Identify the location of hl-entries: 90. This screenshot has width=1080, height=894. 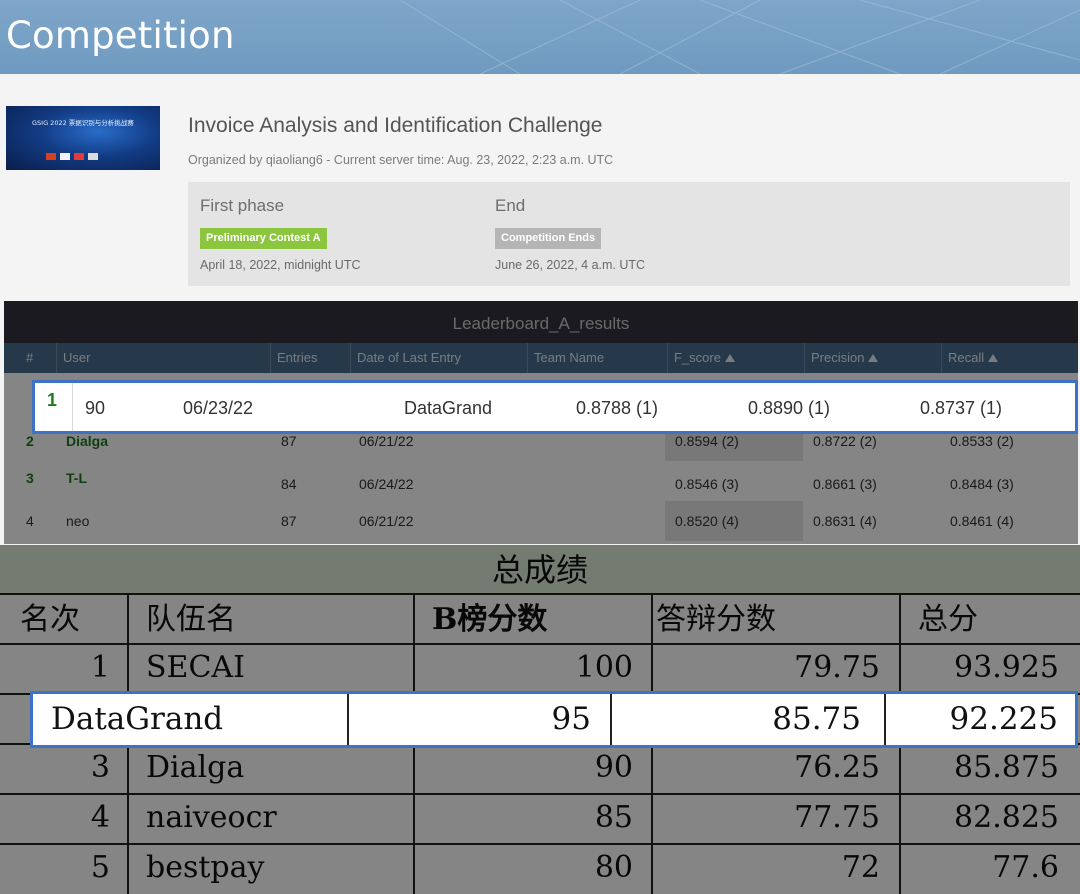
(95, 408).